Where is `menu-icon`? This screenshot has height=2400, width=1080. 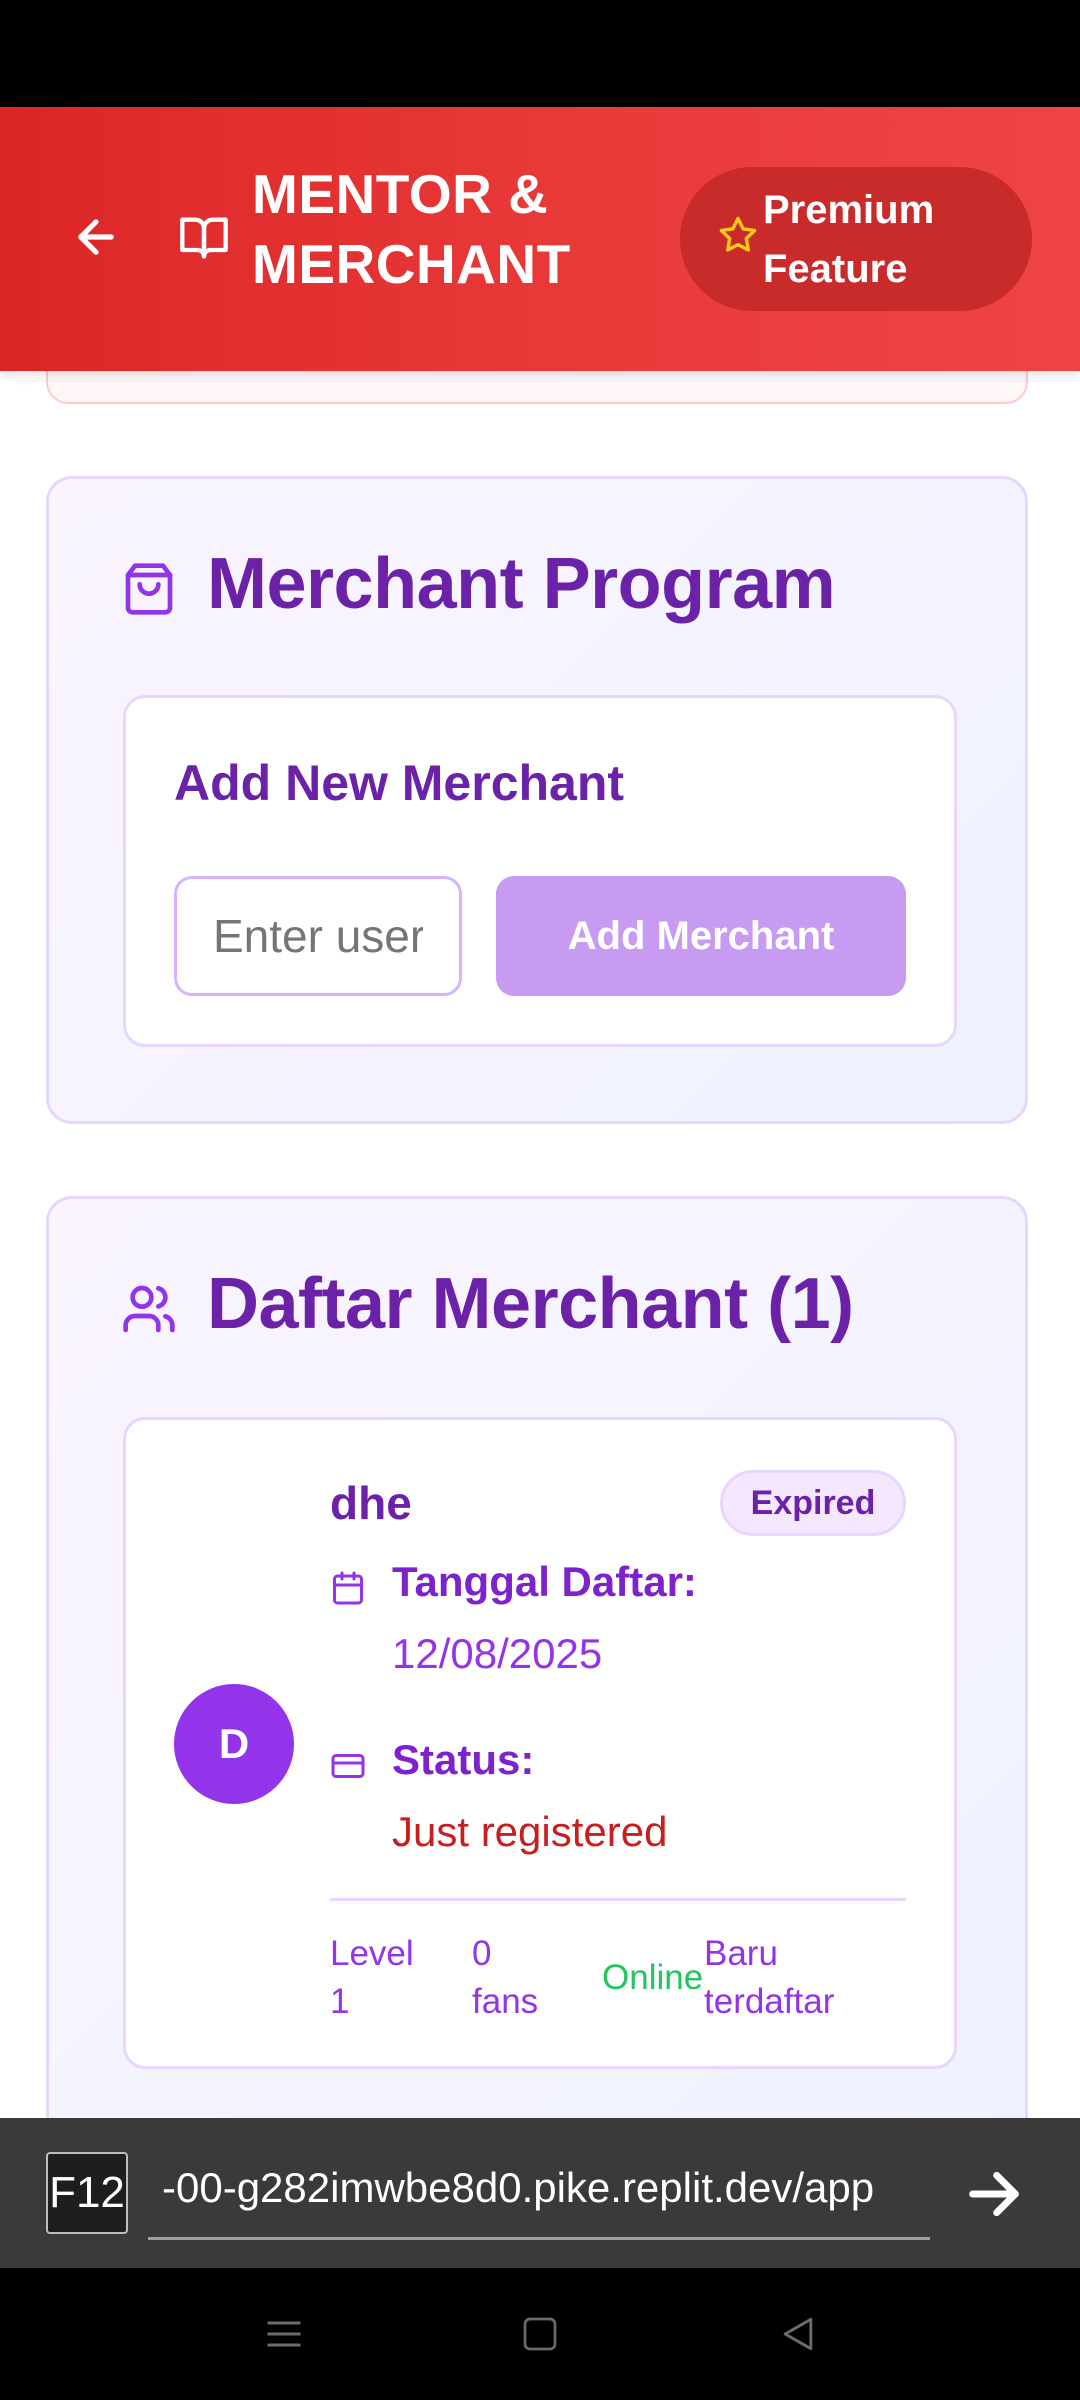
menu-icon is located at coordinates (284, 2334).